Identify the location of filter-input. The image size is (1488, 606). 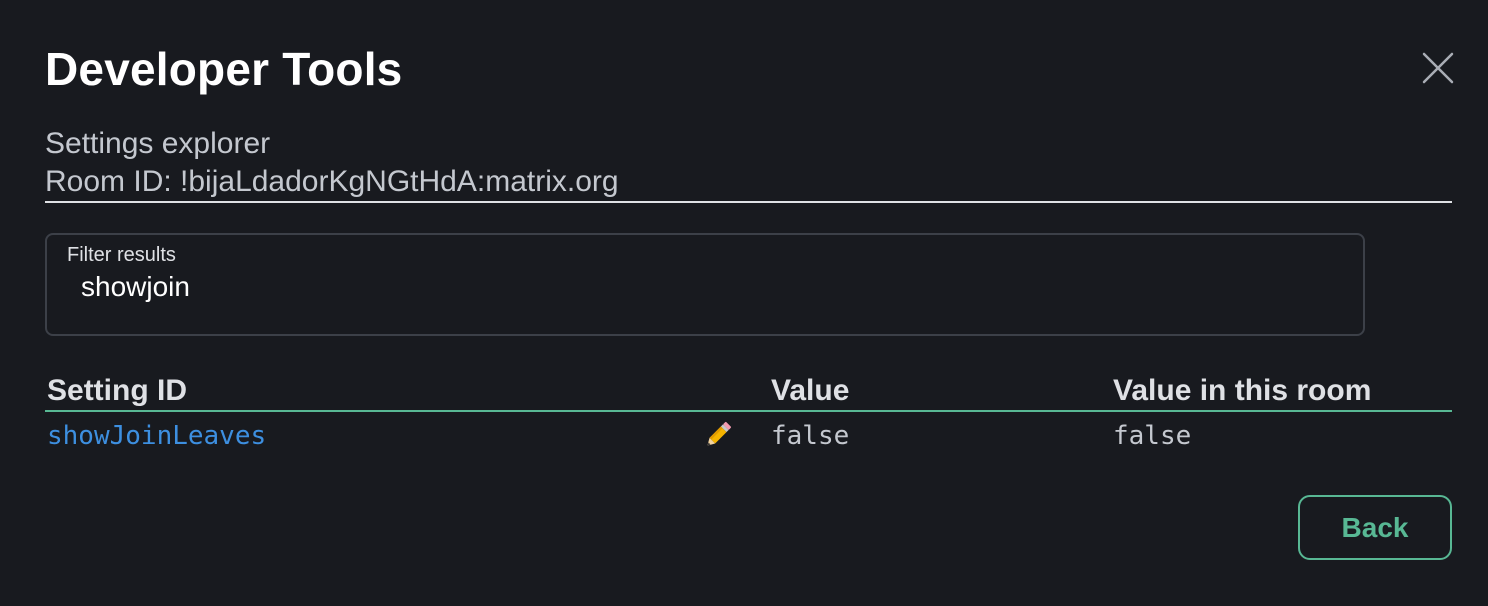
(681, 287).